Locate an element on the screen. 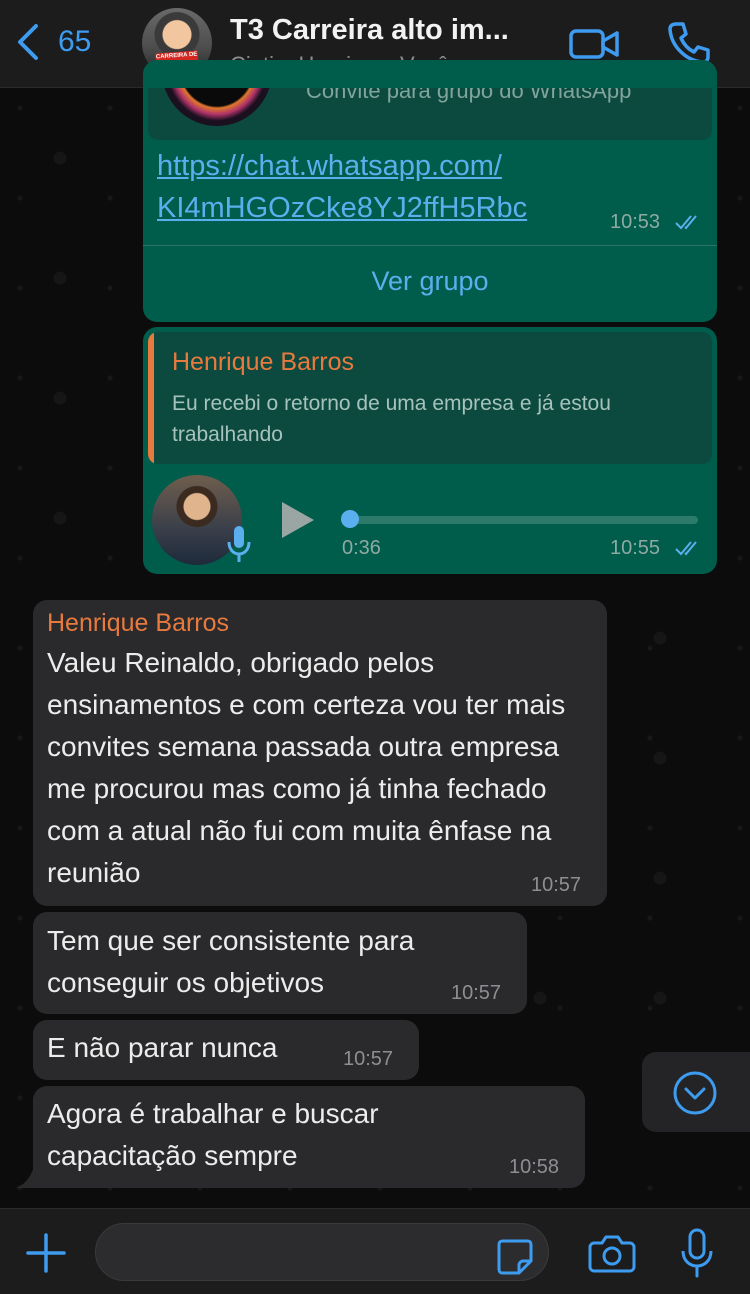 The image size is (750, 1294). back-button: 65 is located at coordinates (52, 42).